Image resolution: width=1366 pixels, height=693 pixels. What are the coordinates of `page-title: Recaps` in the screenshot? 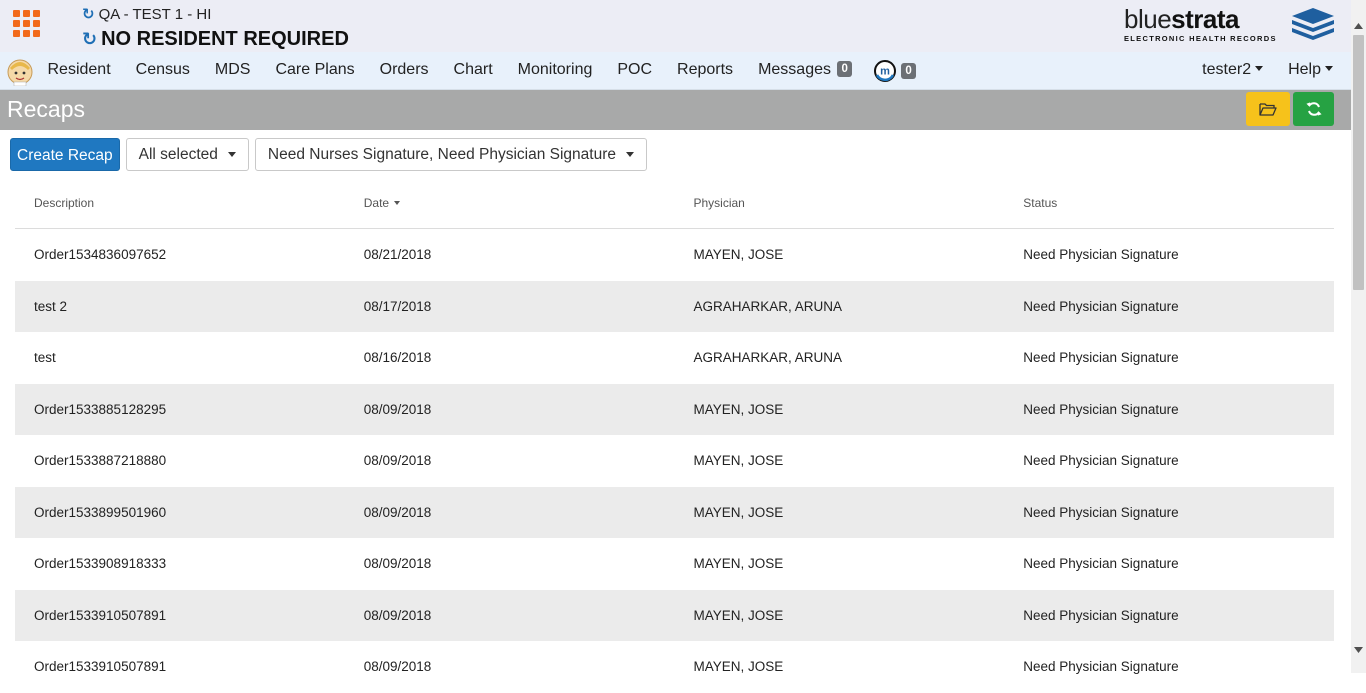 It's located at (46, 109).